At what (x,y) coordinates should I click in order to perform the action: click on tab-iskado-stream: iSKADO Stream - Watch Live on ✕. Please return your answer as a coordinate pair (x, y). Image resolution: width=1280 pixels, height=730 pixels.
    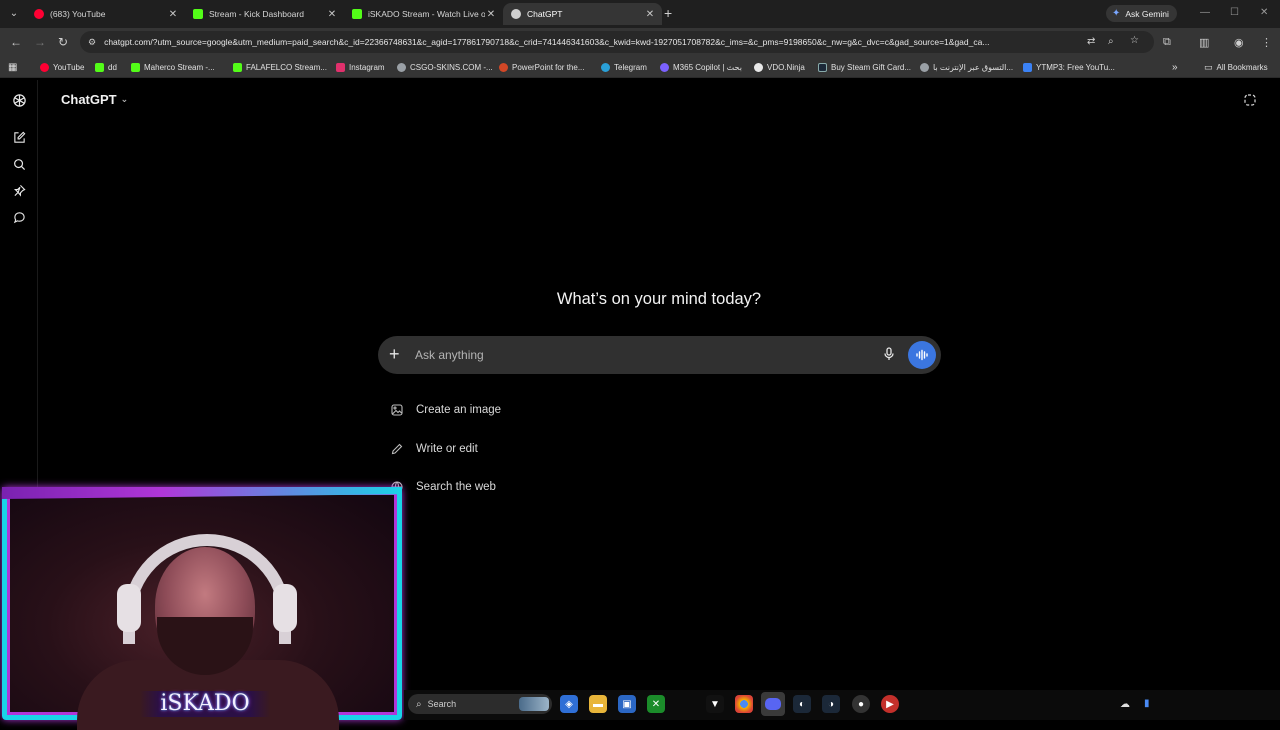
    Looking at the image, I should click on (423, 14).